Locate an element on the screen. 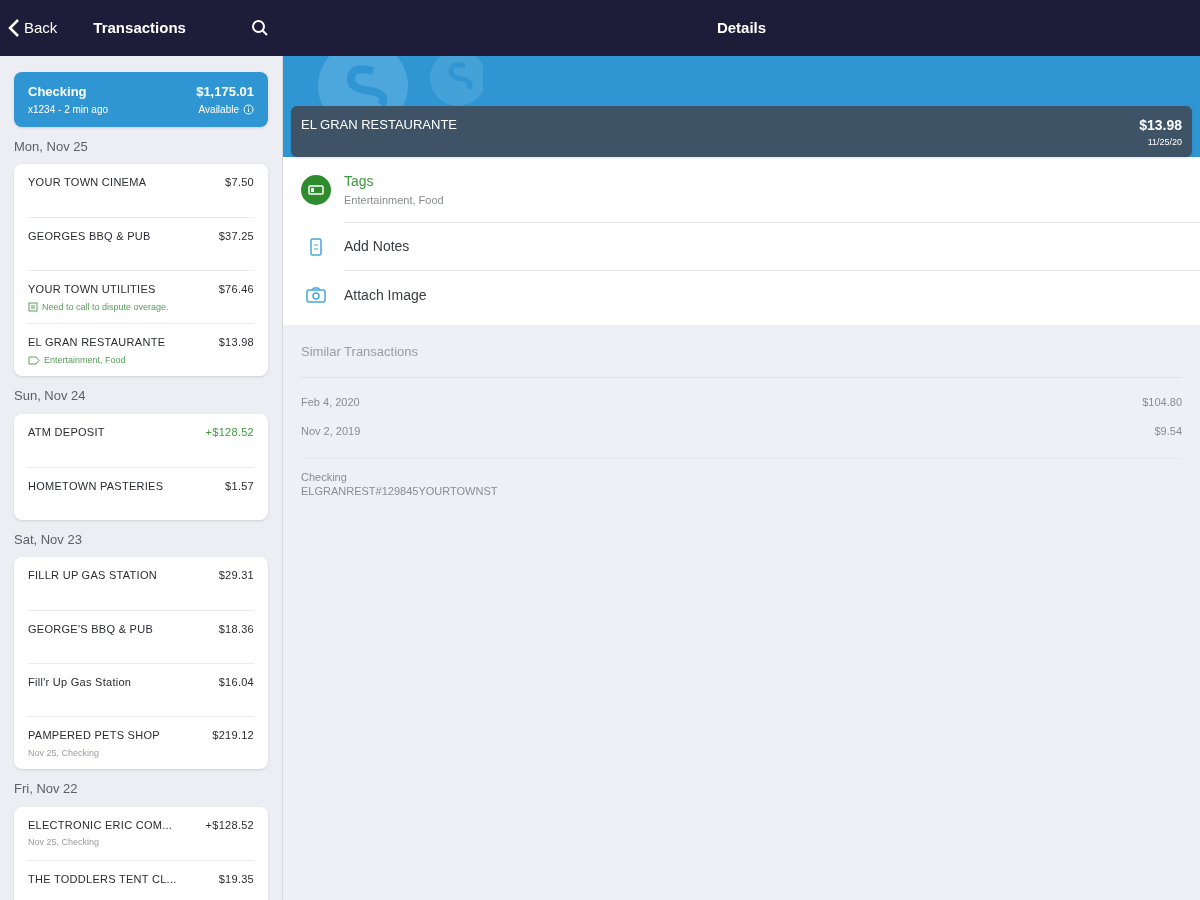  details-title: Details is located at coordinates (741, 27).